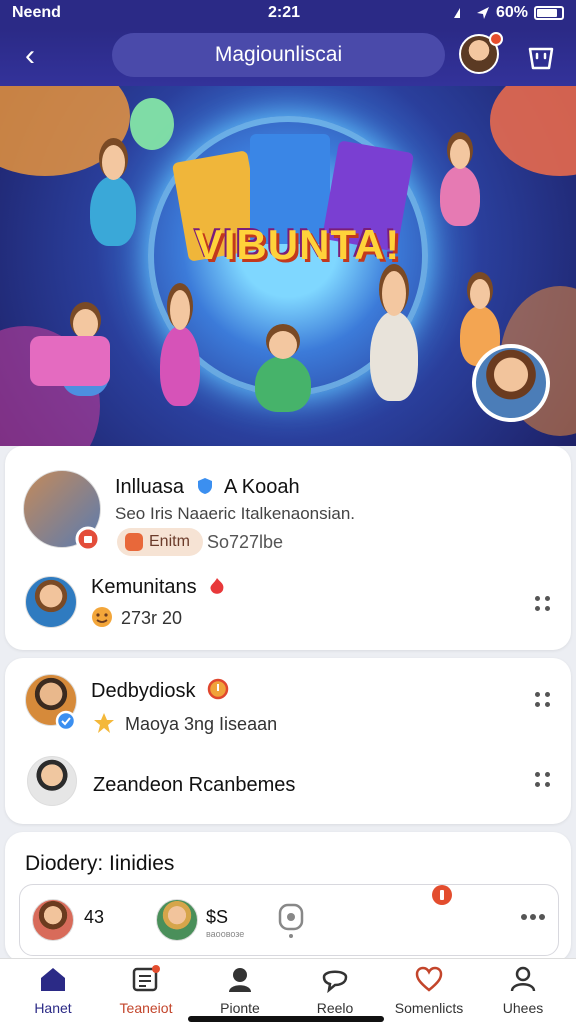 This screenshot has width=576, height=1024. What do you see at coordinates (511, 383) in the screenshot?
I see `featured-avatar` at bounding box center [511, 383].